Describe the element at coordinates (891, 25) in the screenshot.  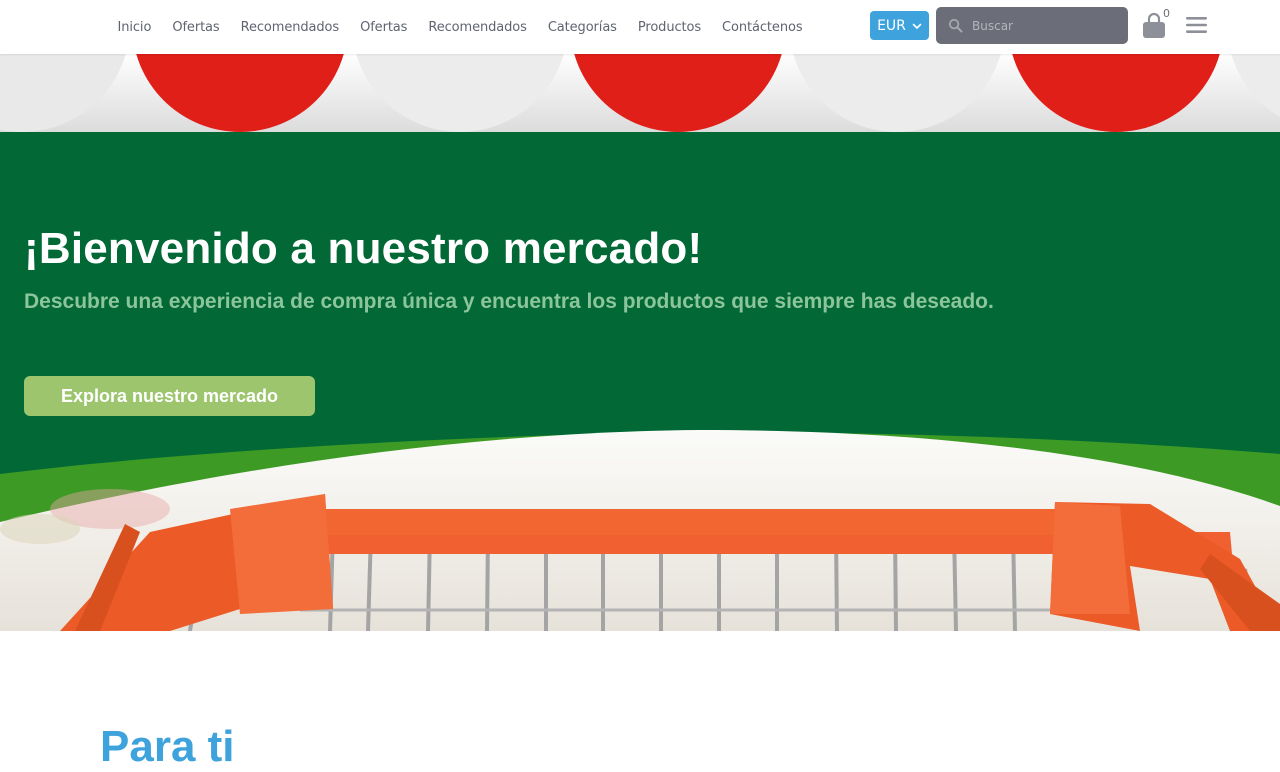
I see `currency-value: EUR` at that location.